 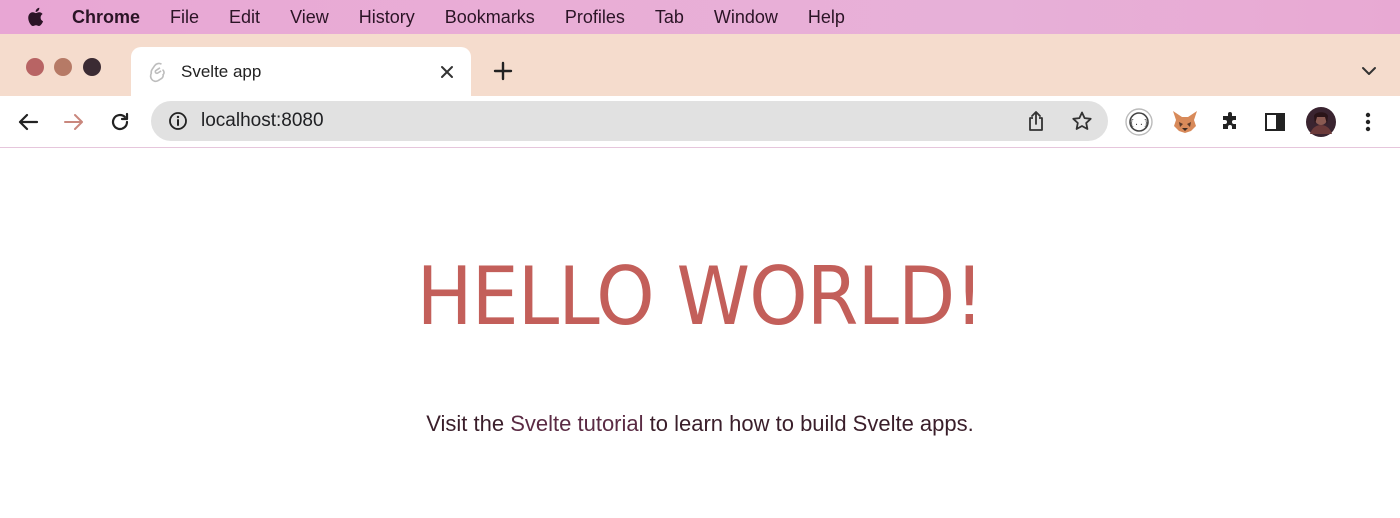 I want to click on apple-icon, so click(x=35, y=17).